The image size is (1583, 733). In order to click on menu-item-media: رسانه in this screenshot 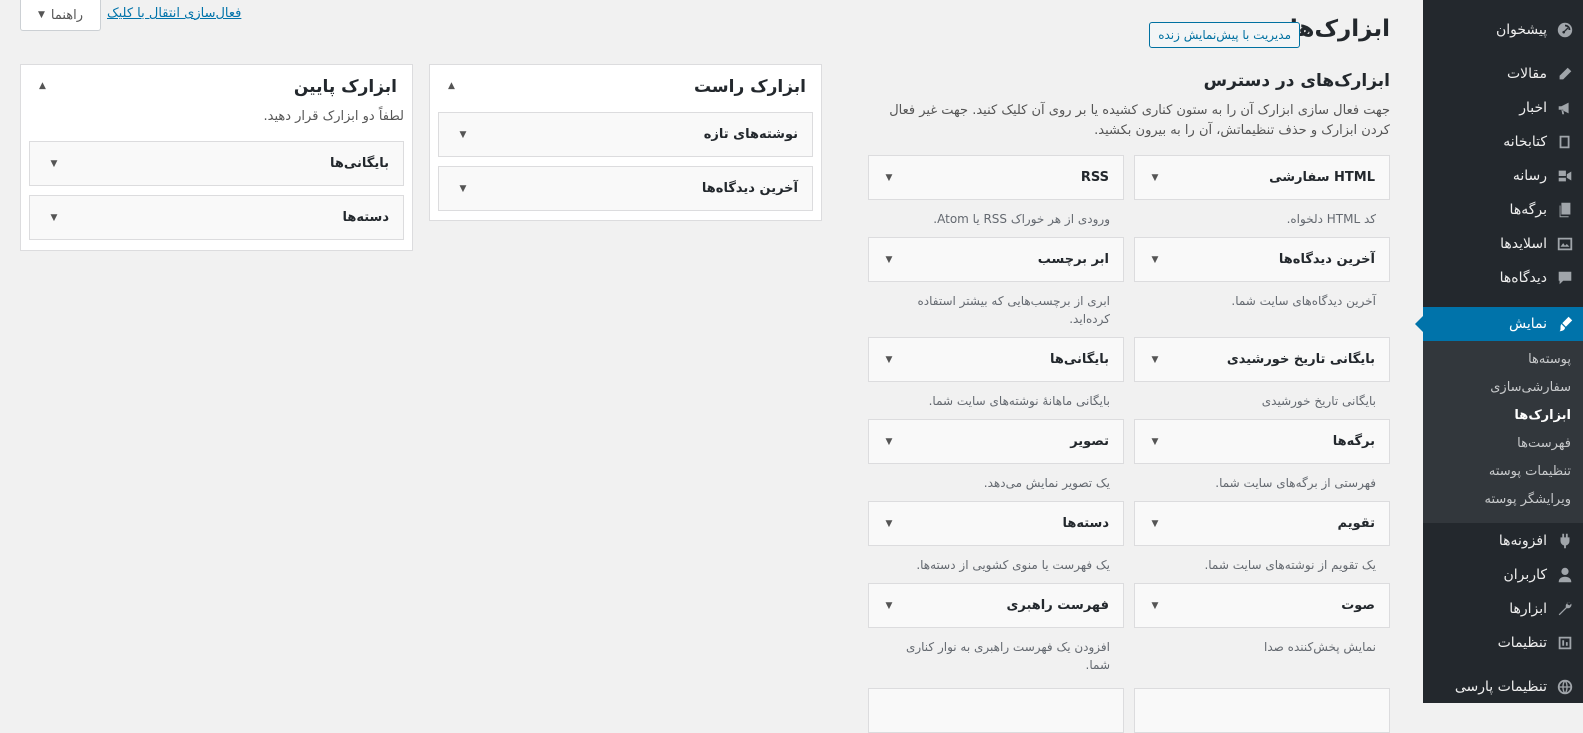, I will do `click(1503, 176)`.